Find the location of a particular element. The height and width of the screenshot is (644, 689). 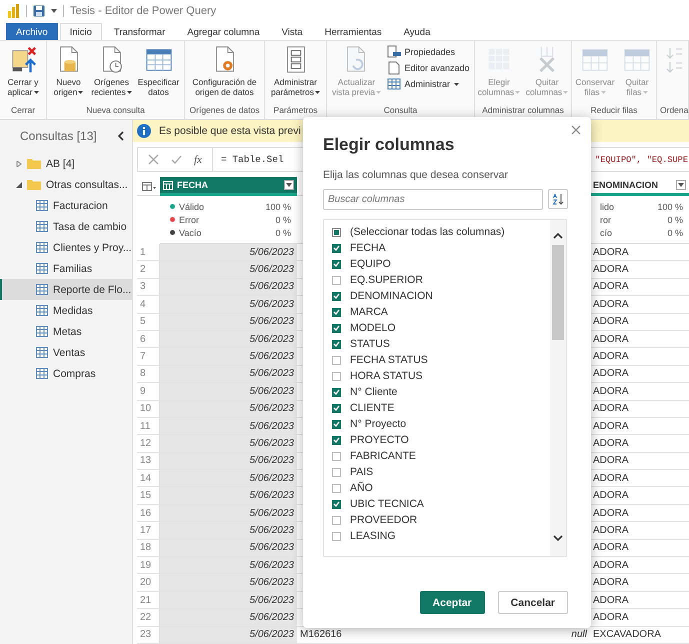

query-folder: AB [4] is located at coordinates (66, 163).